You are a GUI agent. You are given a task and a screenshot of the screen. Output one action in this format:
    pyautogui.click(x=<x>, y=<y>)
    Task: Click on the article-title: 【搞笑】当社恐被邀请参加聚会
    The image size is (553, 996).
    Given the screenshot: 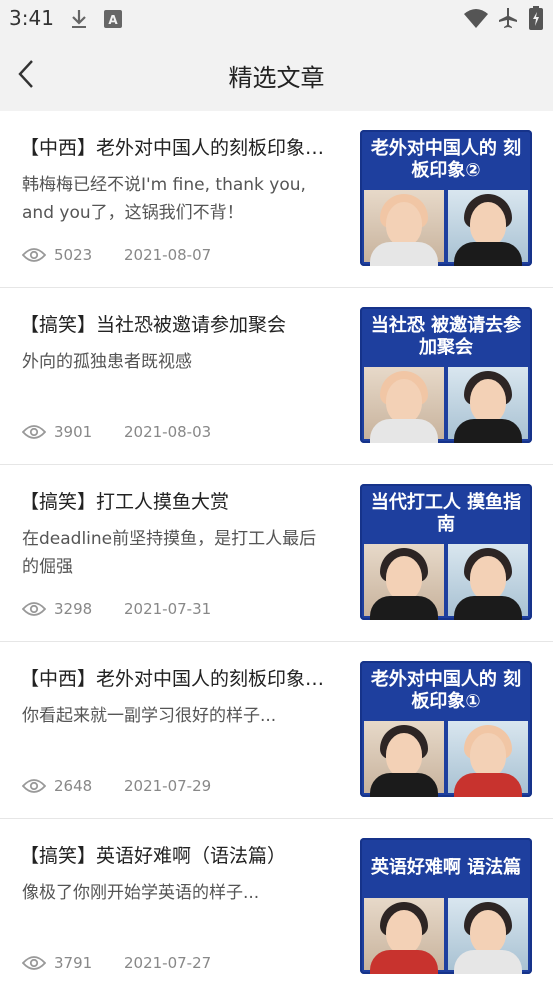 What is the action you would take?
    pyautogui.click(x=153, y=325)
    